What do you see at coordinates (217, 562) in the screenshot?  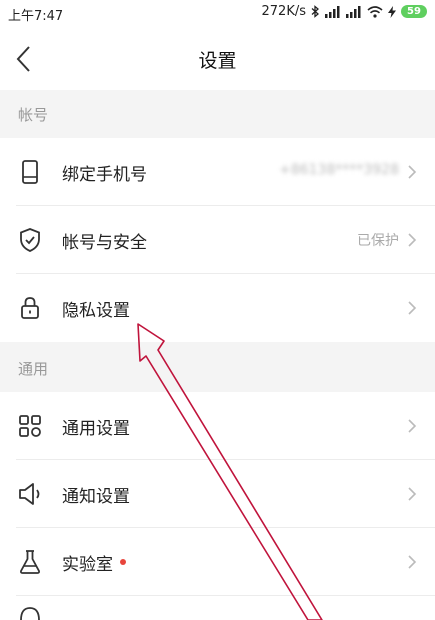 I see `row-lab: 实验室` at bounding box center [217, 562].